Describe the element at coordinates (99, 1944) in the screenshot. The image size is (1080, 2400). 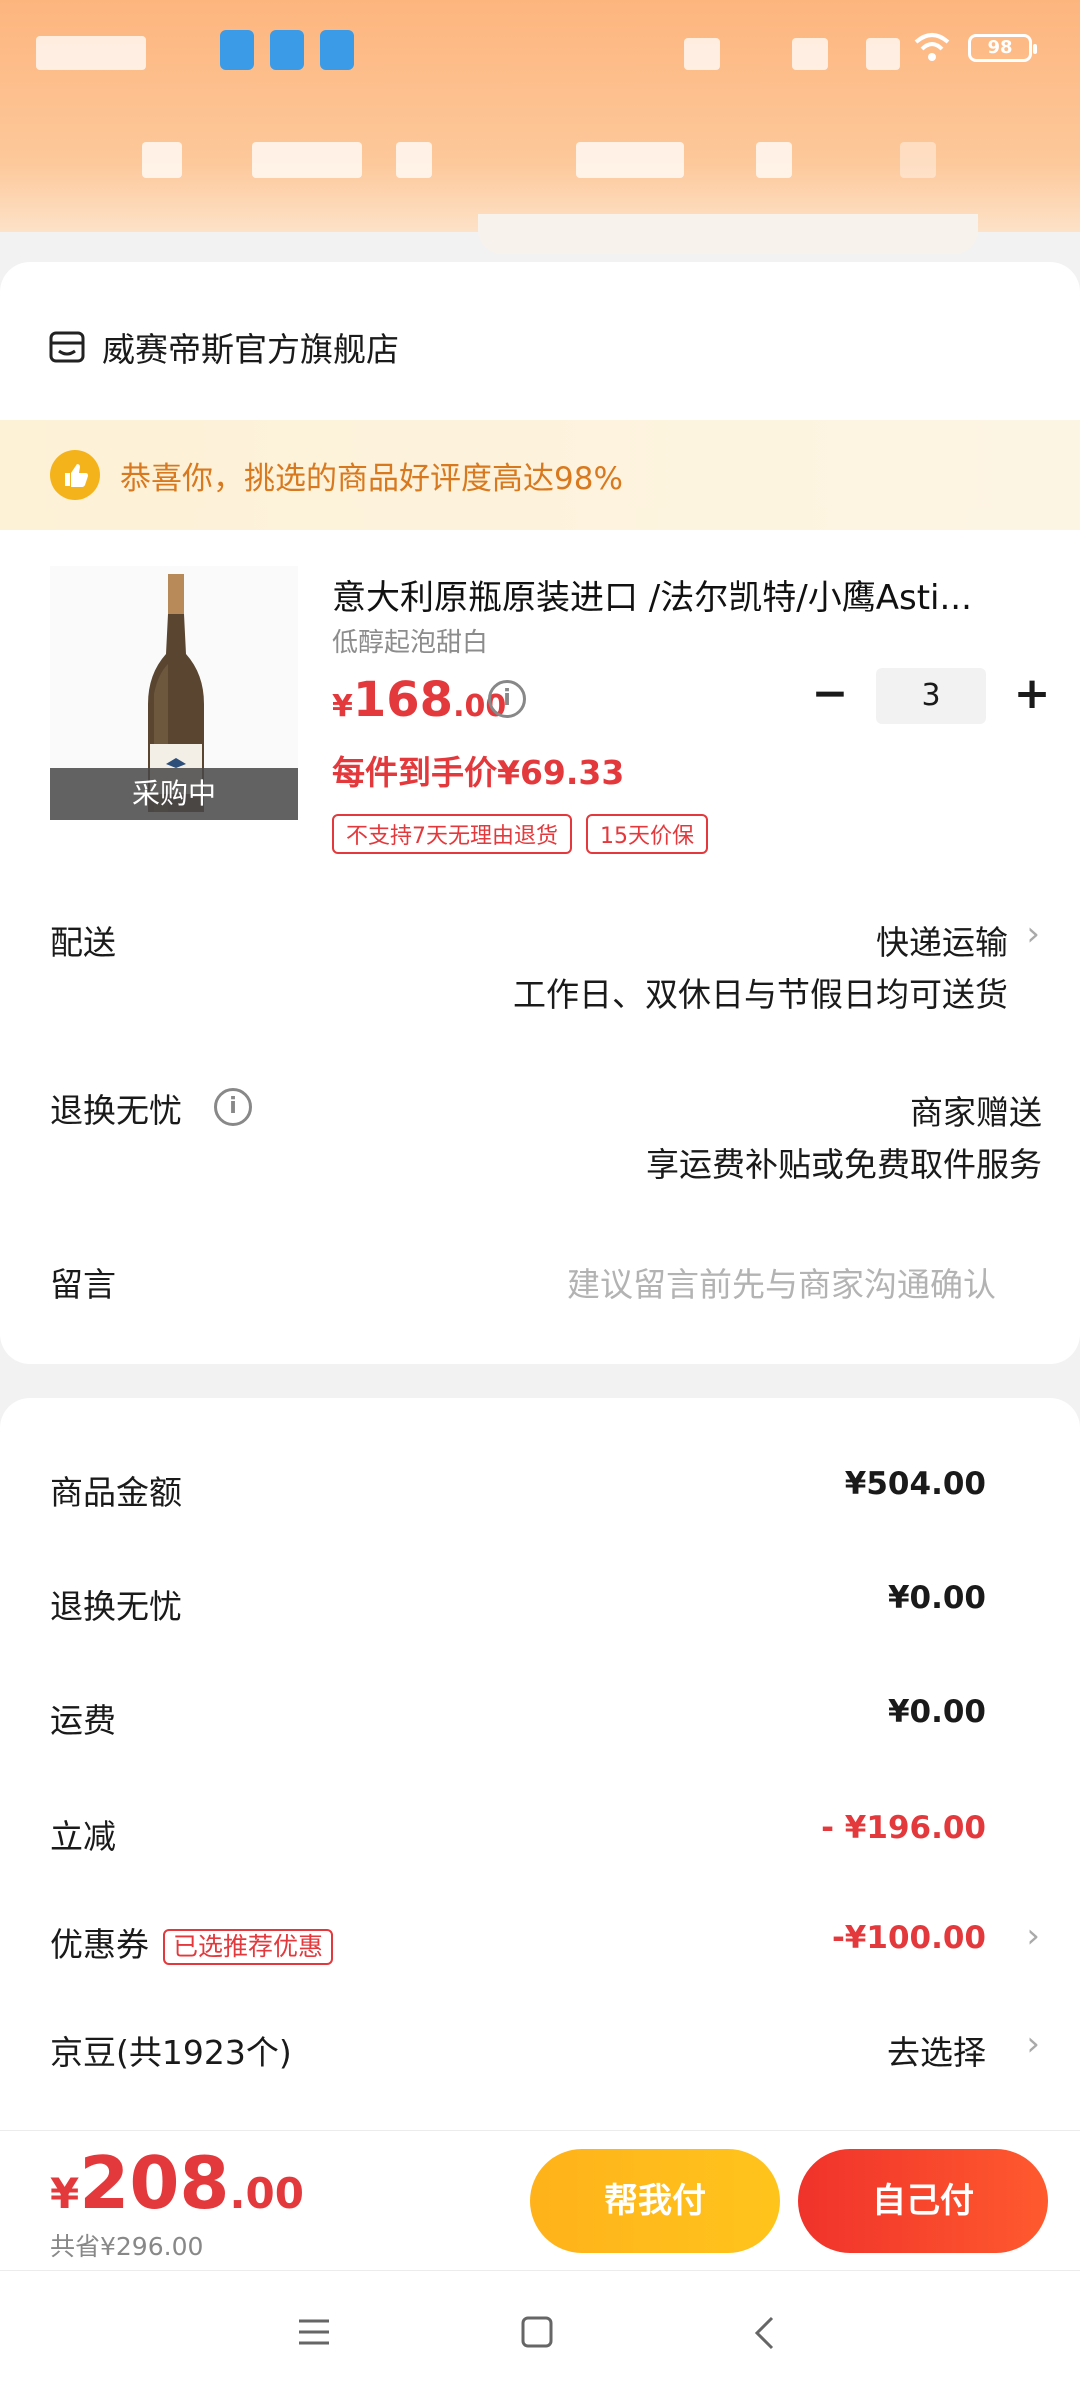
I see `coupon-label: 优惠券` at that location.